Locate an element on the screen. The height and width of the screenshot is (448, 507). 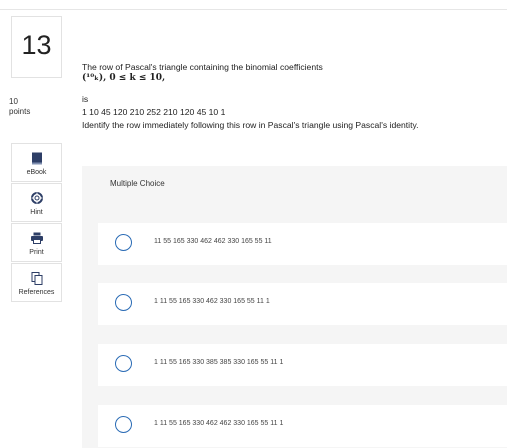
choice-option-4: 1 11 55 165 330 462 462 330 165 55 11 1 is located at coordinates (302, 426).